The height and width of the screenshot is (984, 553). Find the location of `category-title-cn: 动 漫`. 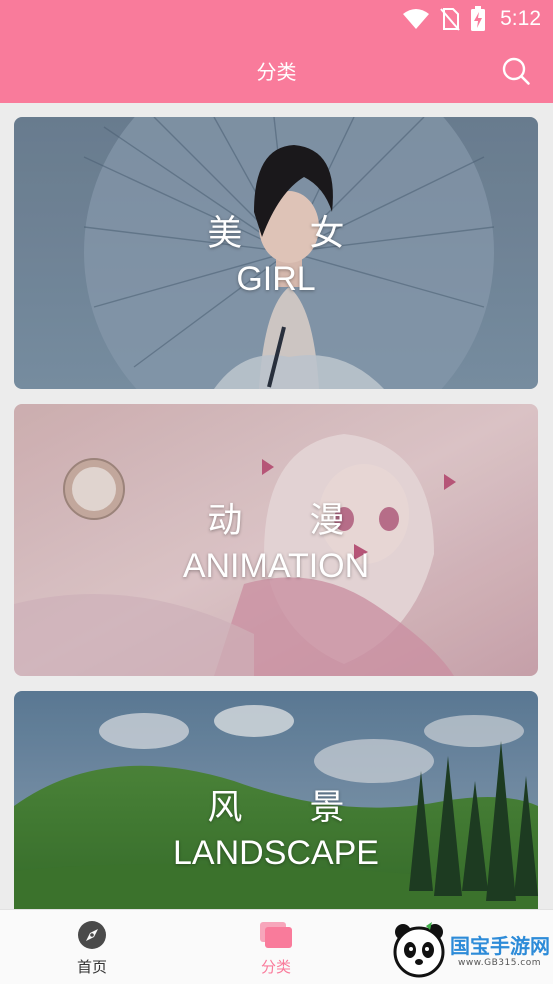

category-title-cn: 动 漫 is located at coordinates (290, 521).